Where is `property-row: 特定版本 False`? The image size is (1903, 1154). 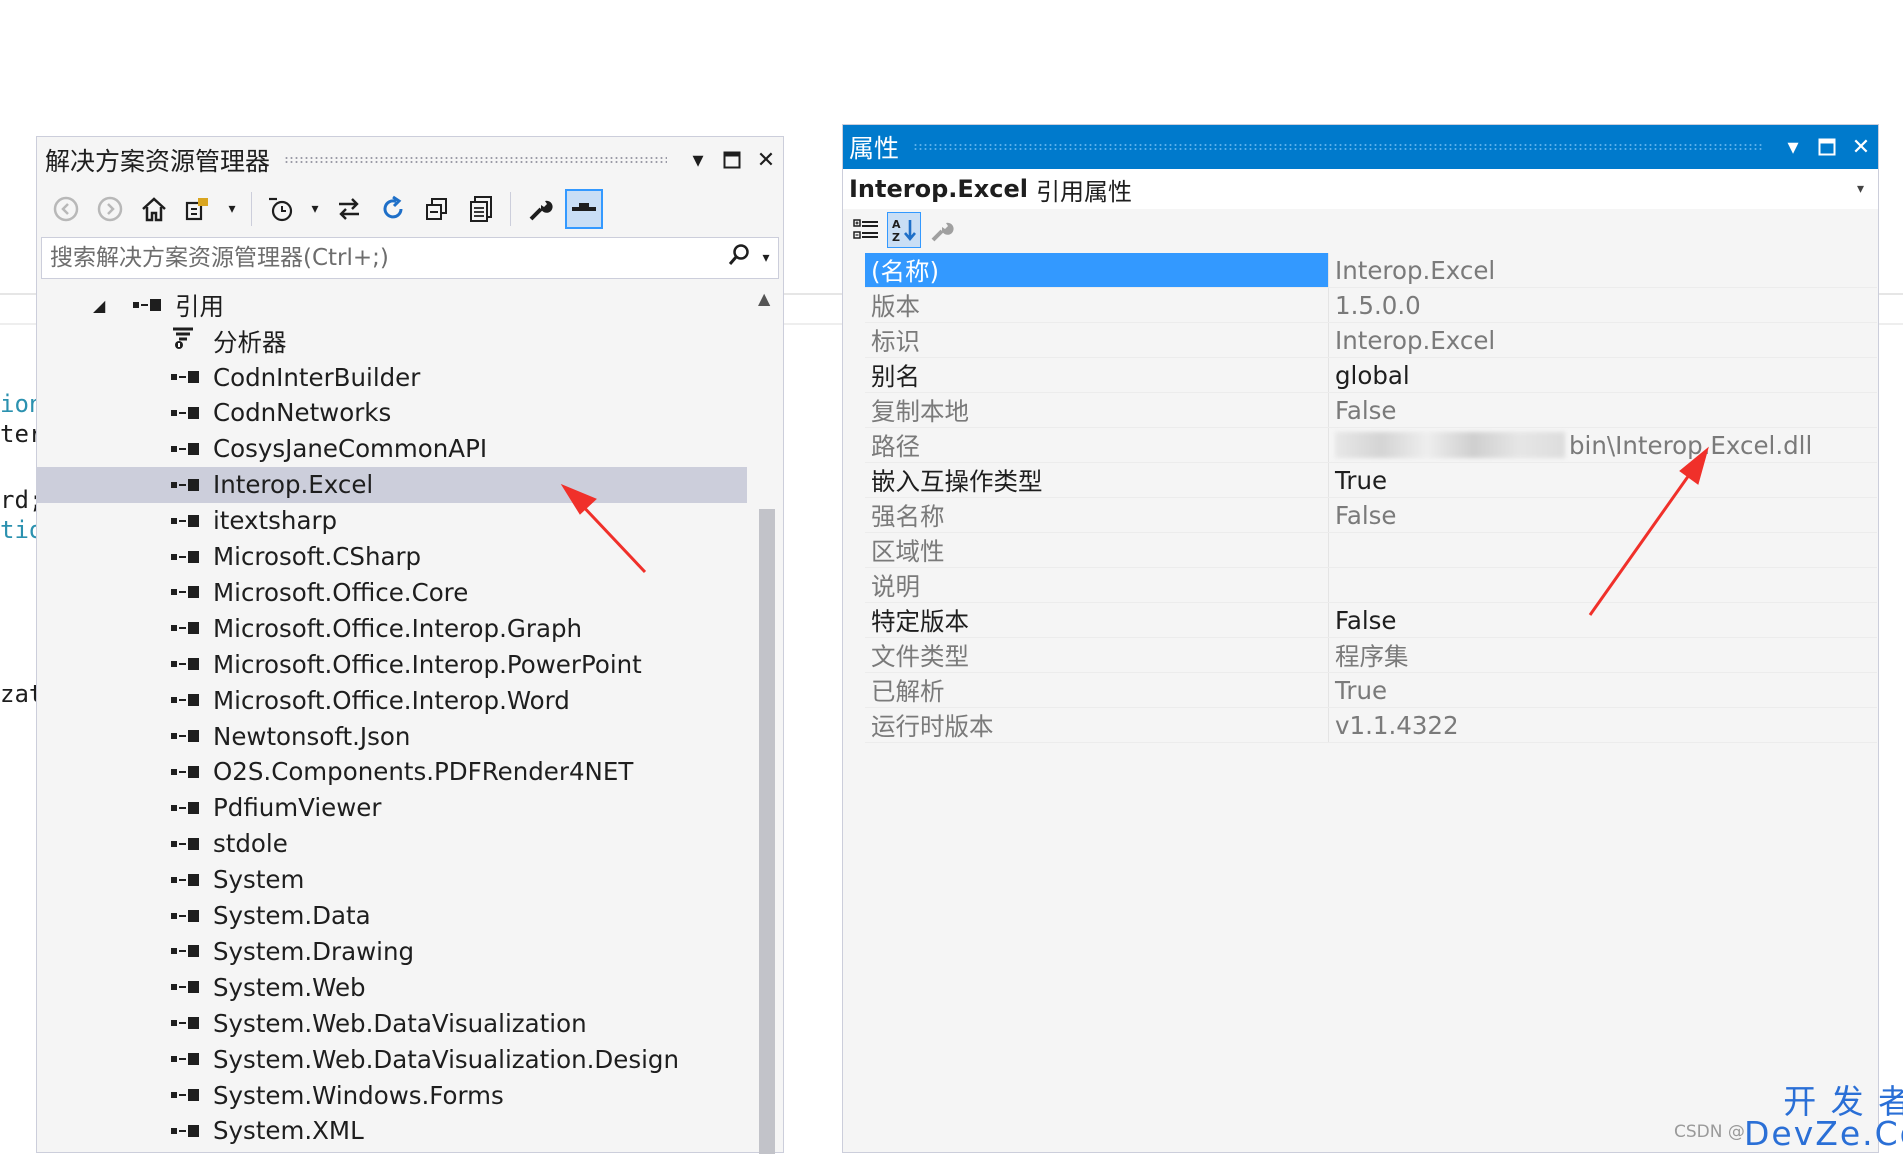
property-row: 特定版本 False is located at coordinates (1371, 620).